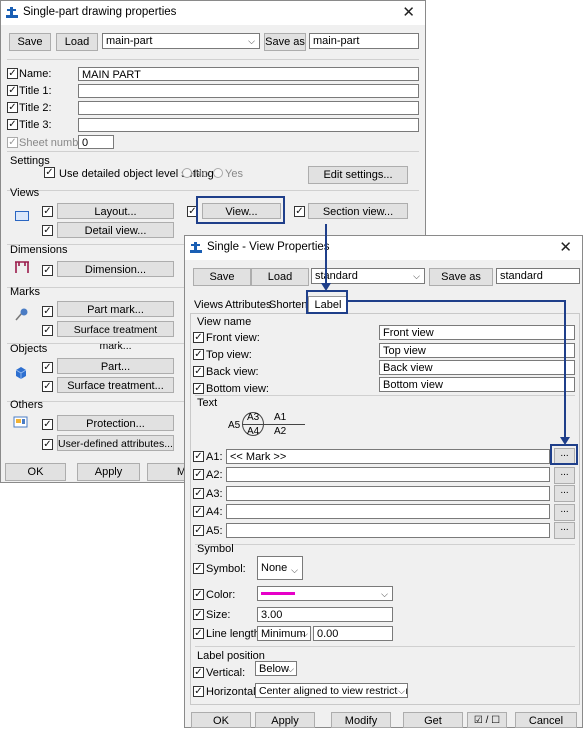  I want to click on callout-arrows, so click(445, 334).